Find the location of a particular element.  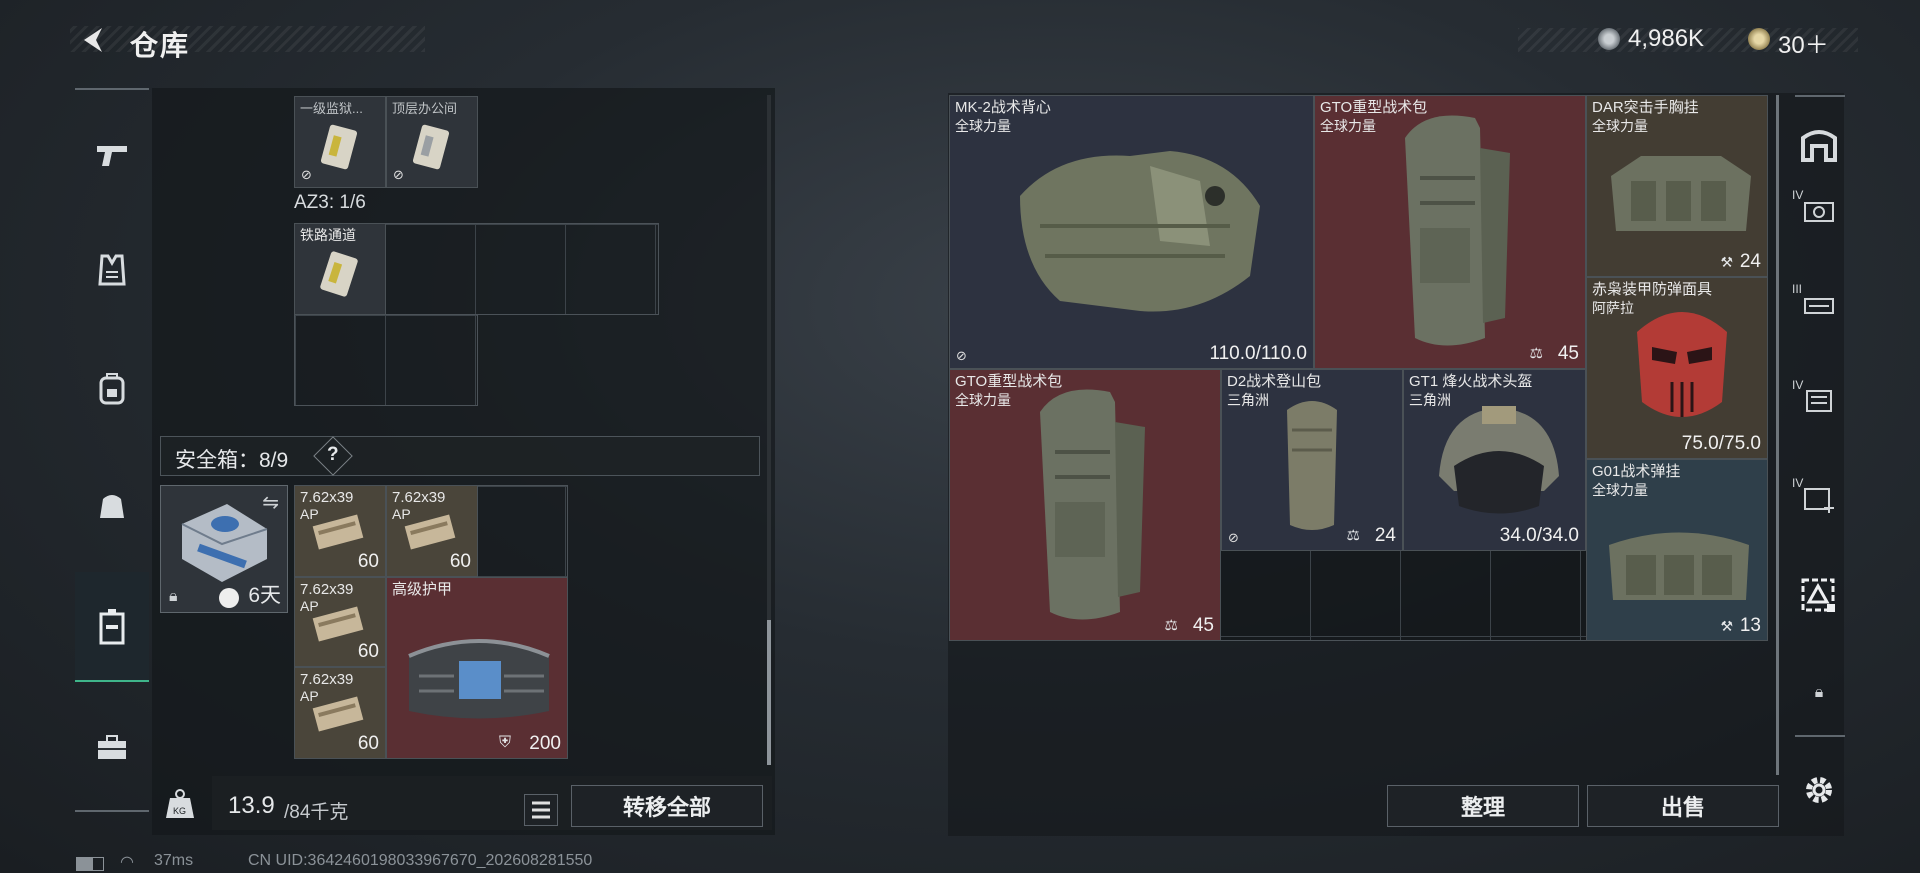

item-capacity: 24 is located at coordinates (1385, 535).